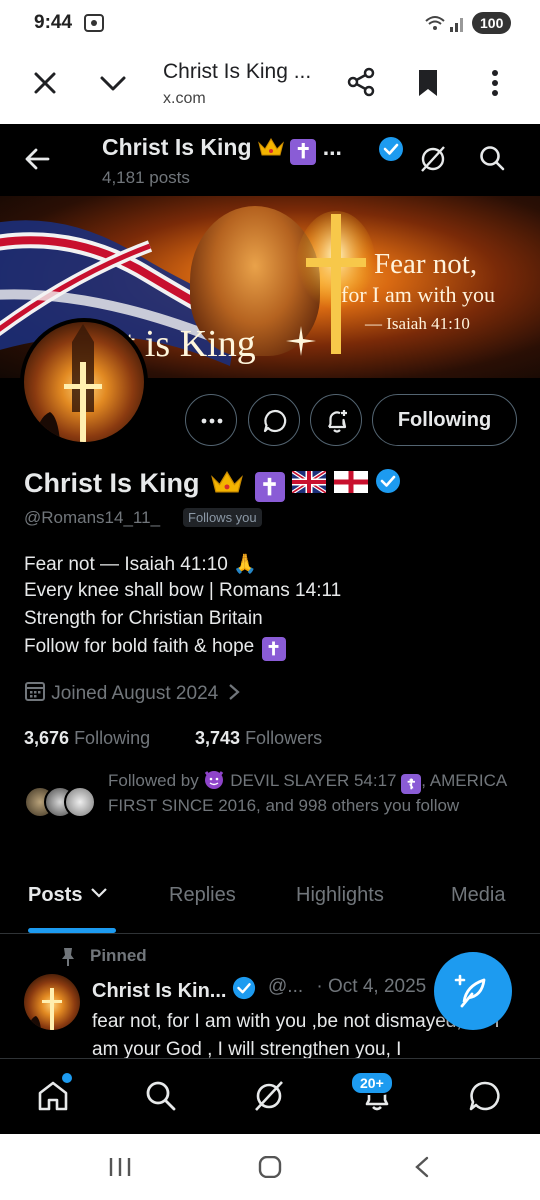 This screenshot has width=540, height=1200. I want to click on header-post-count: 4,181 posts, so click(146, 177).